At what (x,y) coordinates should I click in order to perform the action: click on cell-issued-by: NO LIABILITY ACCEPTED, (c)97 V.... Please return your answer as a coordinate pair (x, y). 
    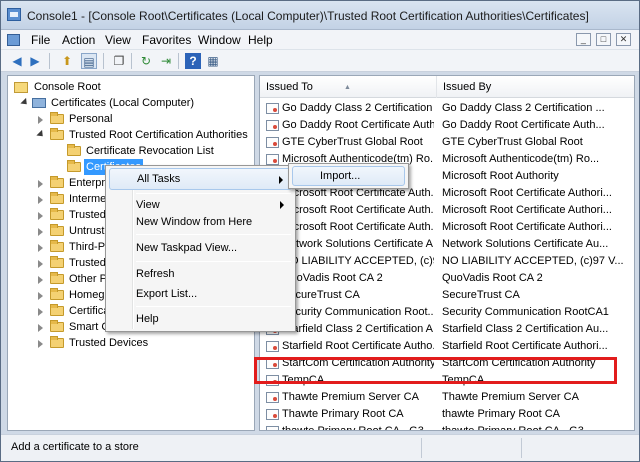
    Looking at the image, I should click on (533, 261).